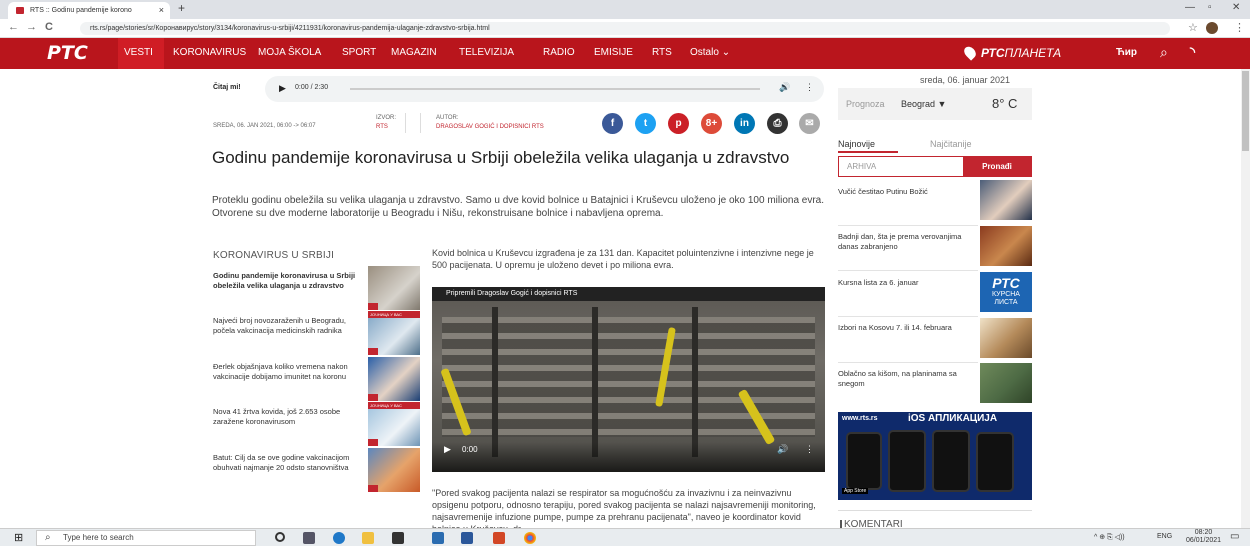 This screenshot has height=546, width=1250. I want to click on chrome-icon, so click(530, 538).